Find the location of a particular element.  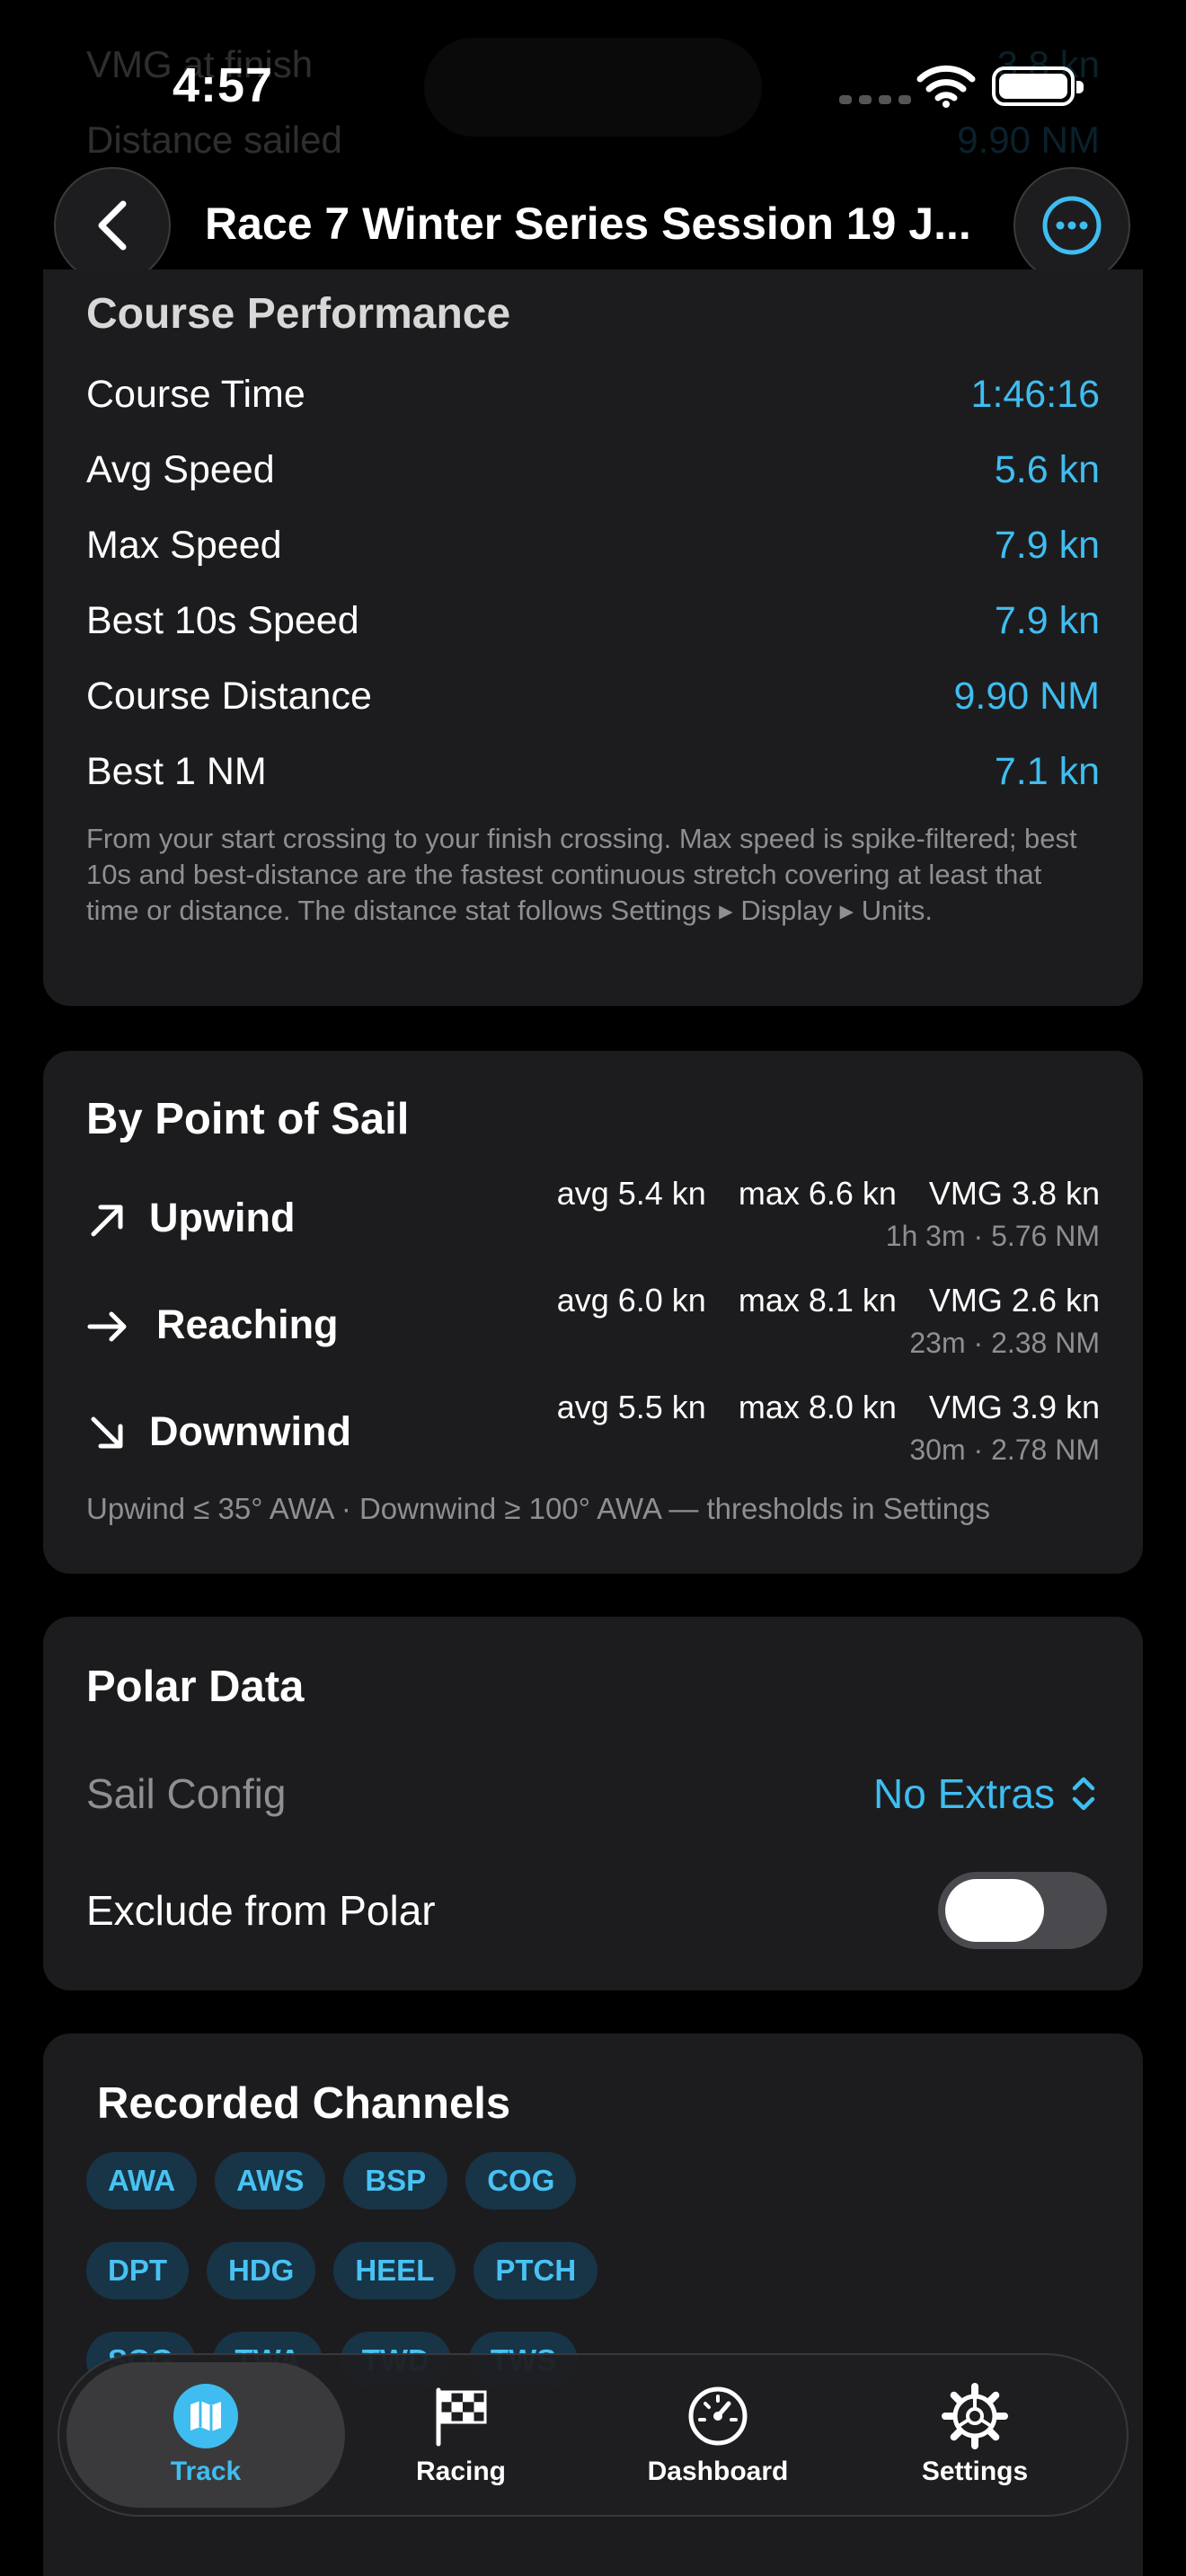

more-options-button is located at coordinates (1071, 225).